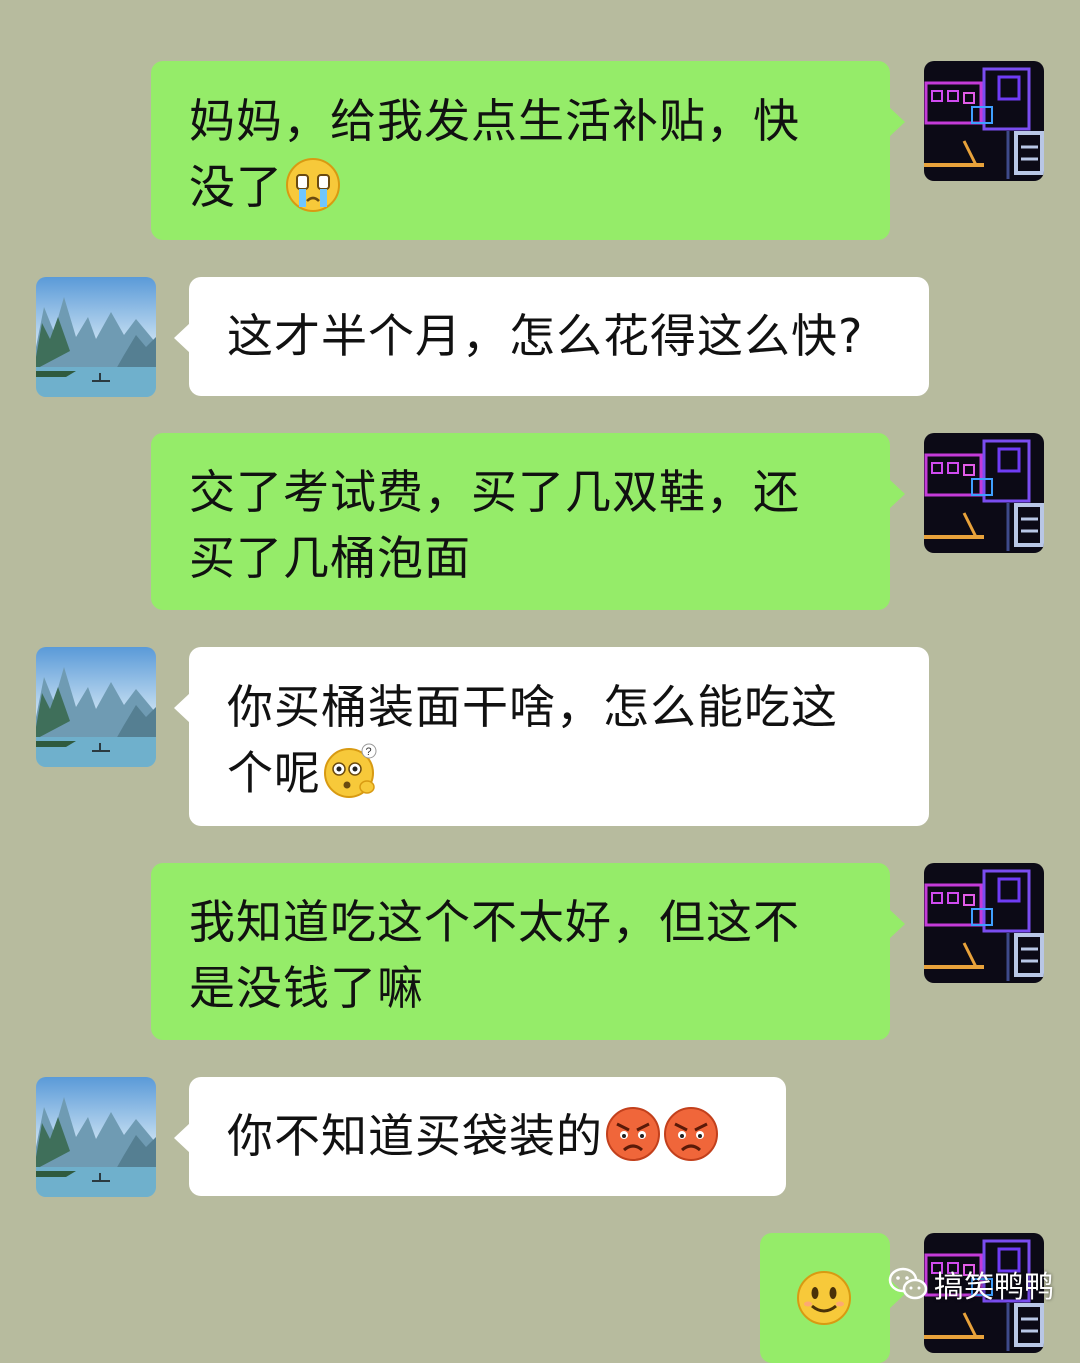 The height and width of the screenshot is (1363, 1080). What do you see at coordinates (528, 951) in the screenshot?
I see `message-bubble-sent: 我知道吃这个不太好，但这不 是没钱了嘛` at bounding box center [528, 951].